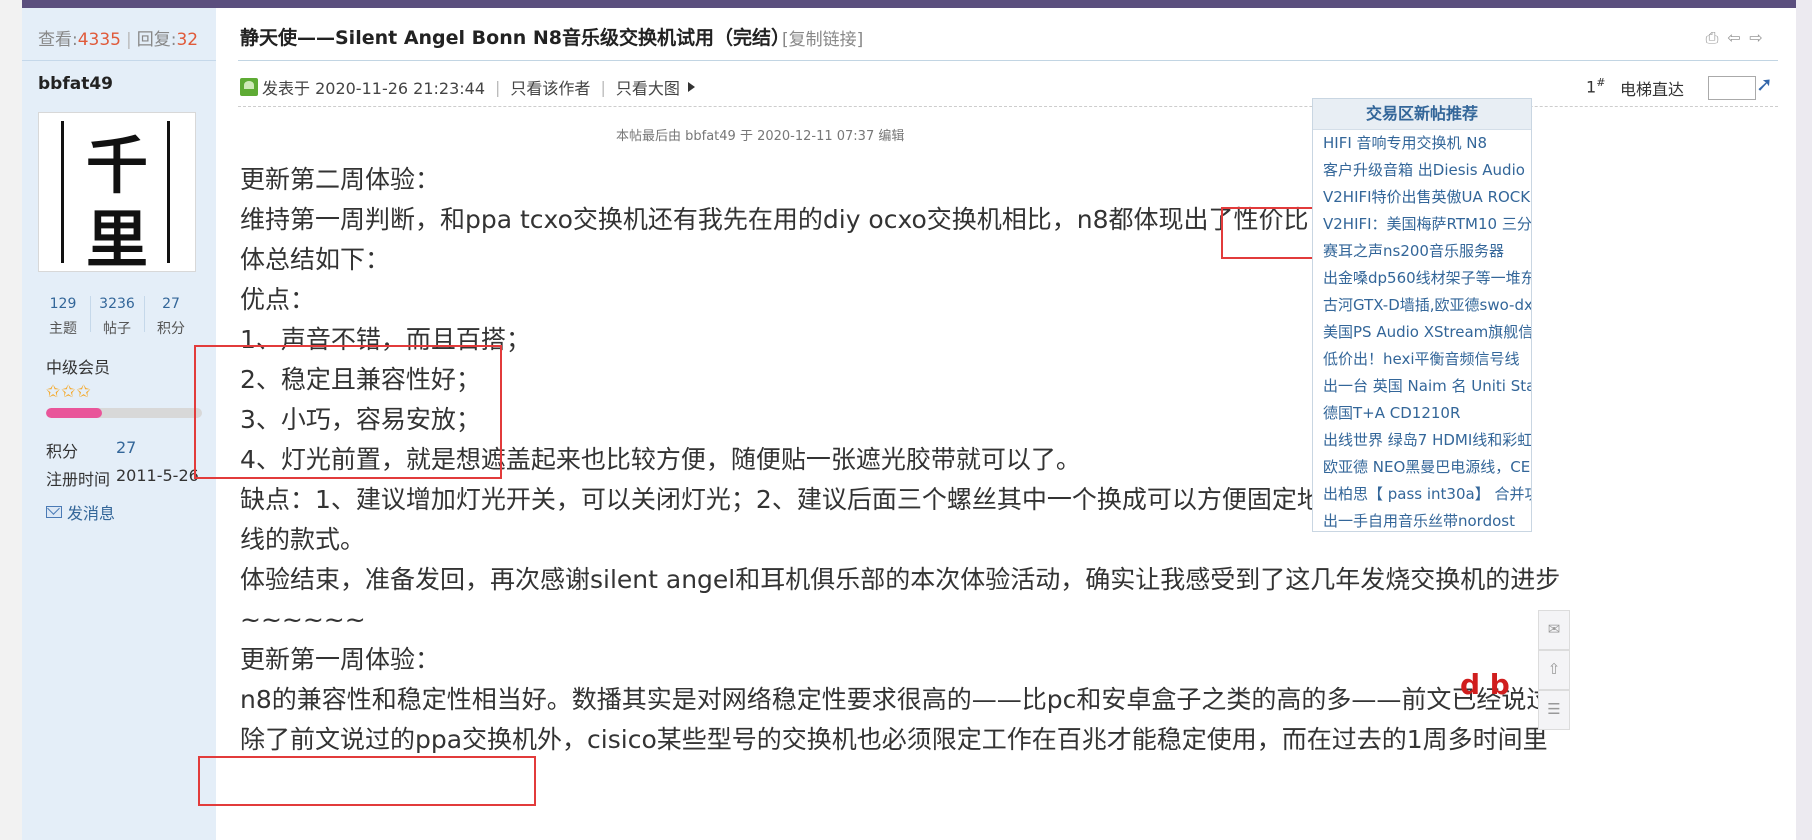 The height and width of the screenshot is (840, 1812). Describe the element at coordinates (249, 87) in the screenshot. I see `online-status-icon` at that location.